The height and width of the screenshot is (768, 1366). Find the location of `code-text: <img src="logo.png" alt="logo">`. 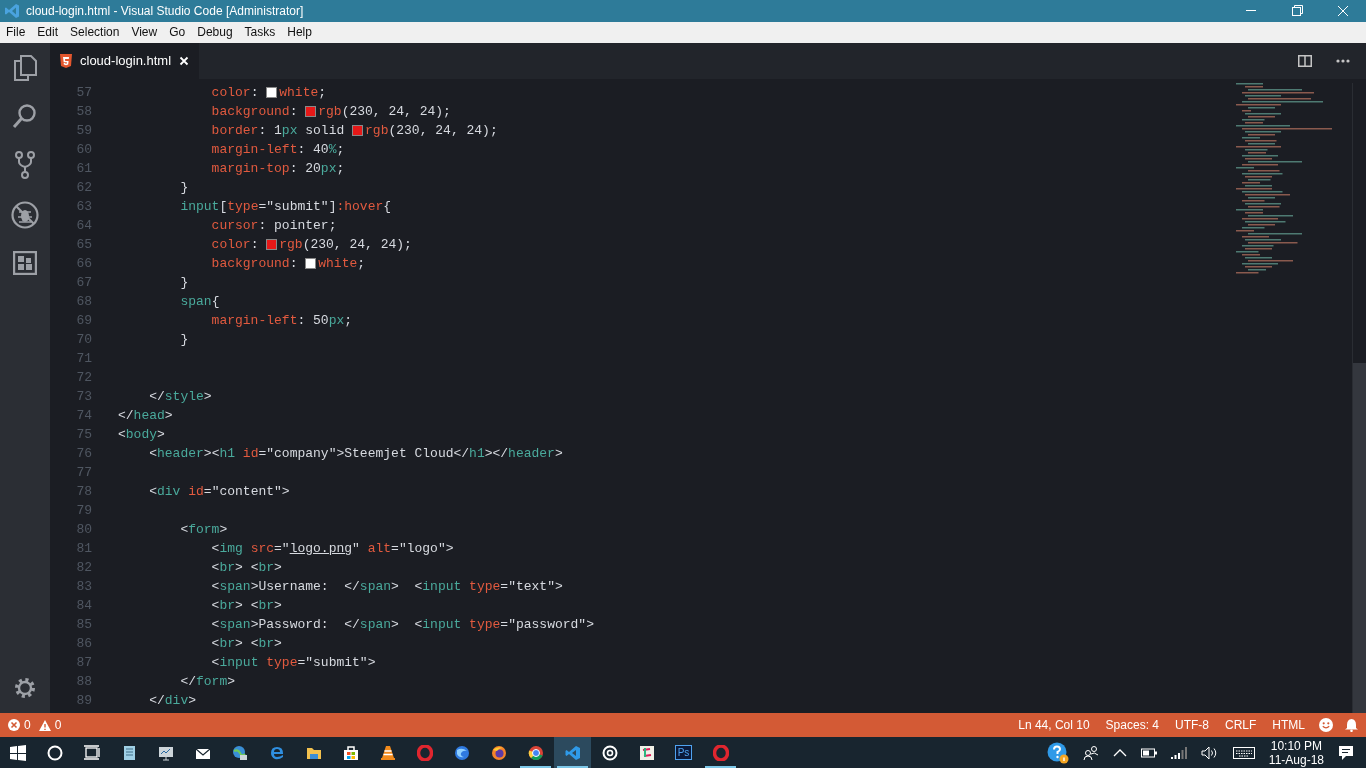

code-text: <img src="logo.png" alt="logo"> is located at coordinates (332, 549).